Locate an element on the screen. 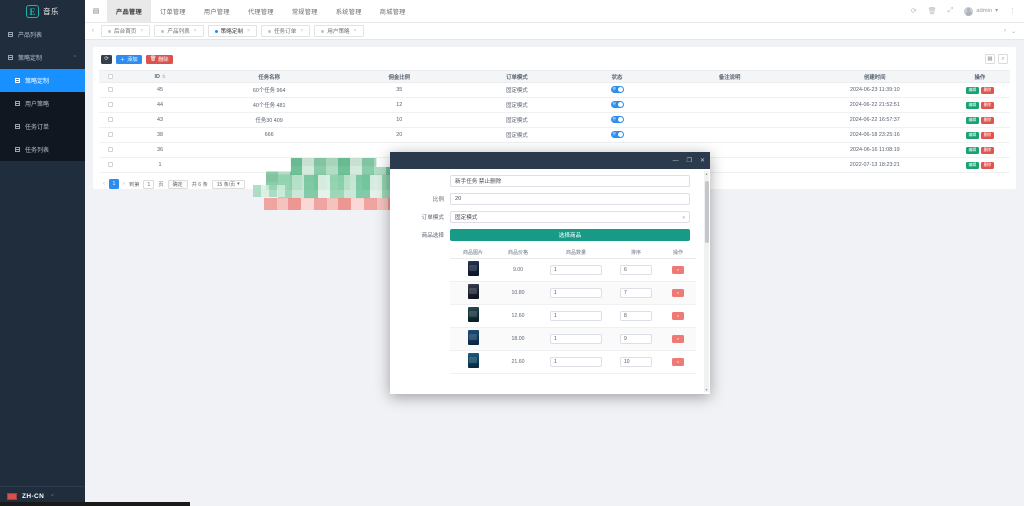 This screenshot has height=506, width=1024. sidebar-item-product-list: 产品列表 is located at coordinates (42, 34).